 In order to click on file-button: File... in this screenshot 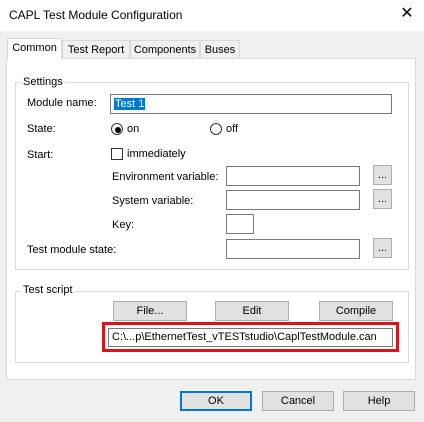, I will do `click(150, 311)`.